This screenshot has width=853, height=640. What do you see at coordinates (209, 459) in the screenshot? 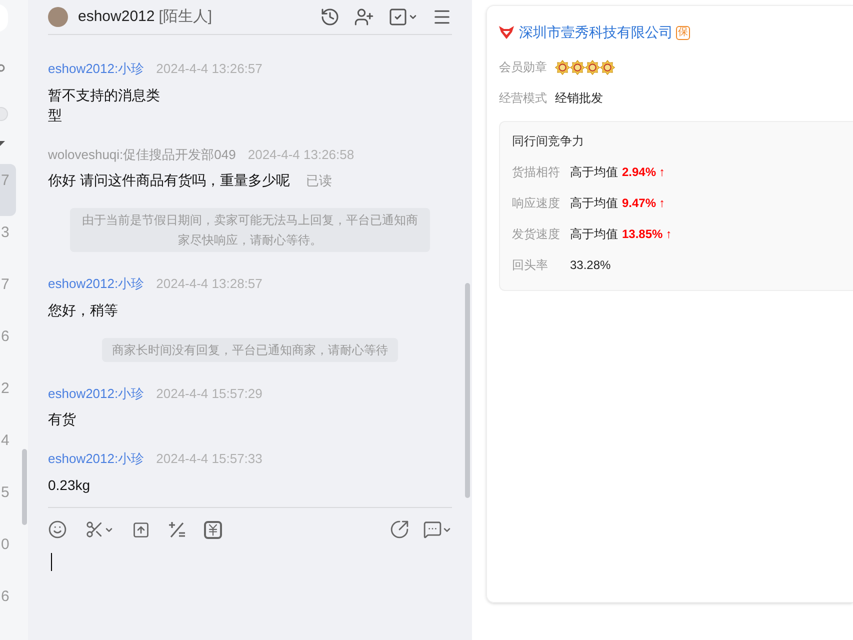
I see `message-time: 2024-4-4 15:57:33` at bounding box center [209, 459].